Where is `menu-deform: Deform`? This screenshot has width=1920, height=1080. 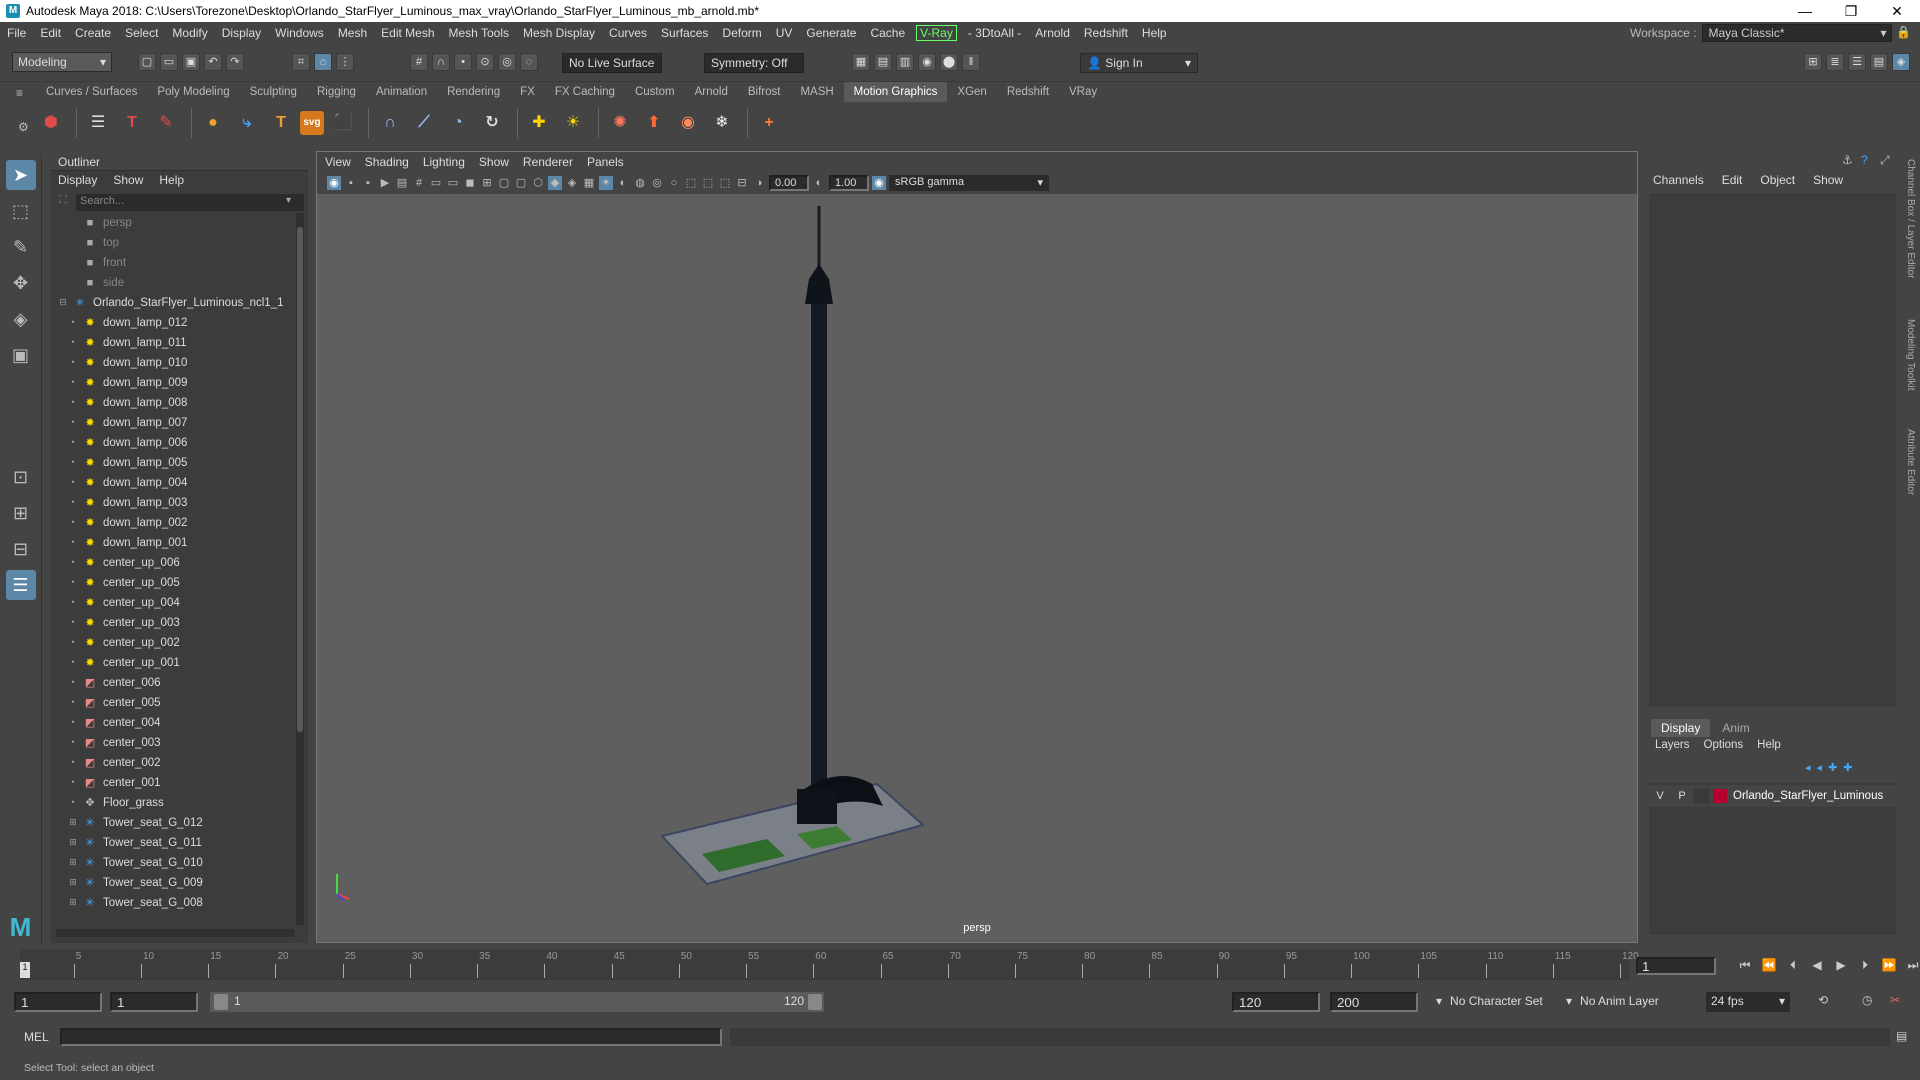
menu-deform: Deform is located at coordinates (741, 33).